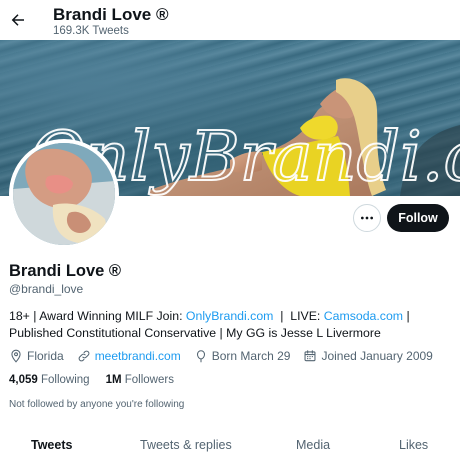 The image size is (460, 460). I want to click on website-link: meetbrandi.com, so click(138, 356).